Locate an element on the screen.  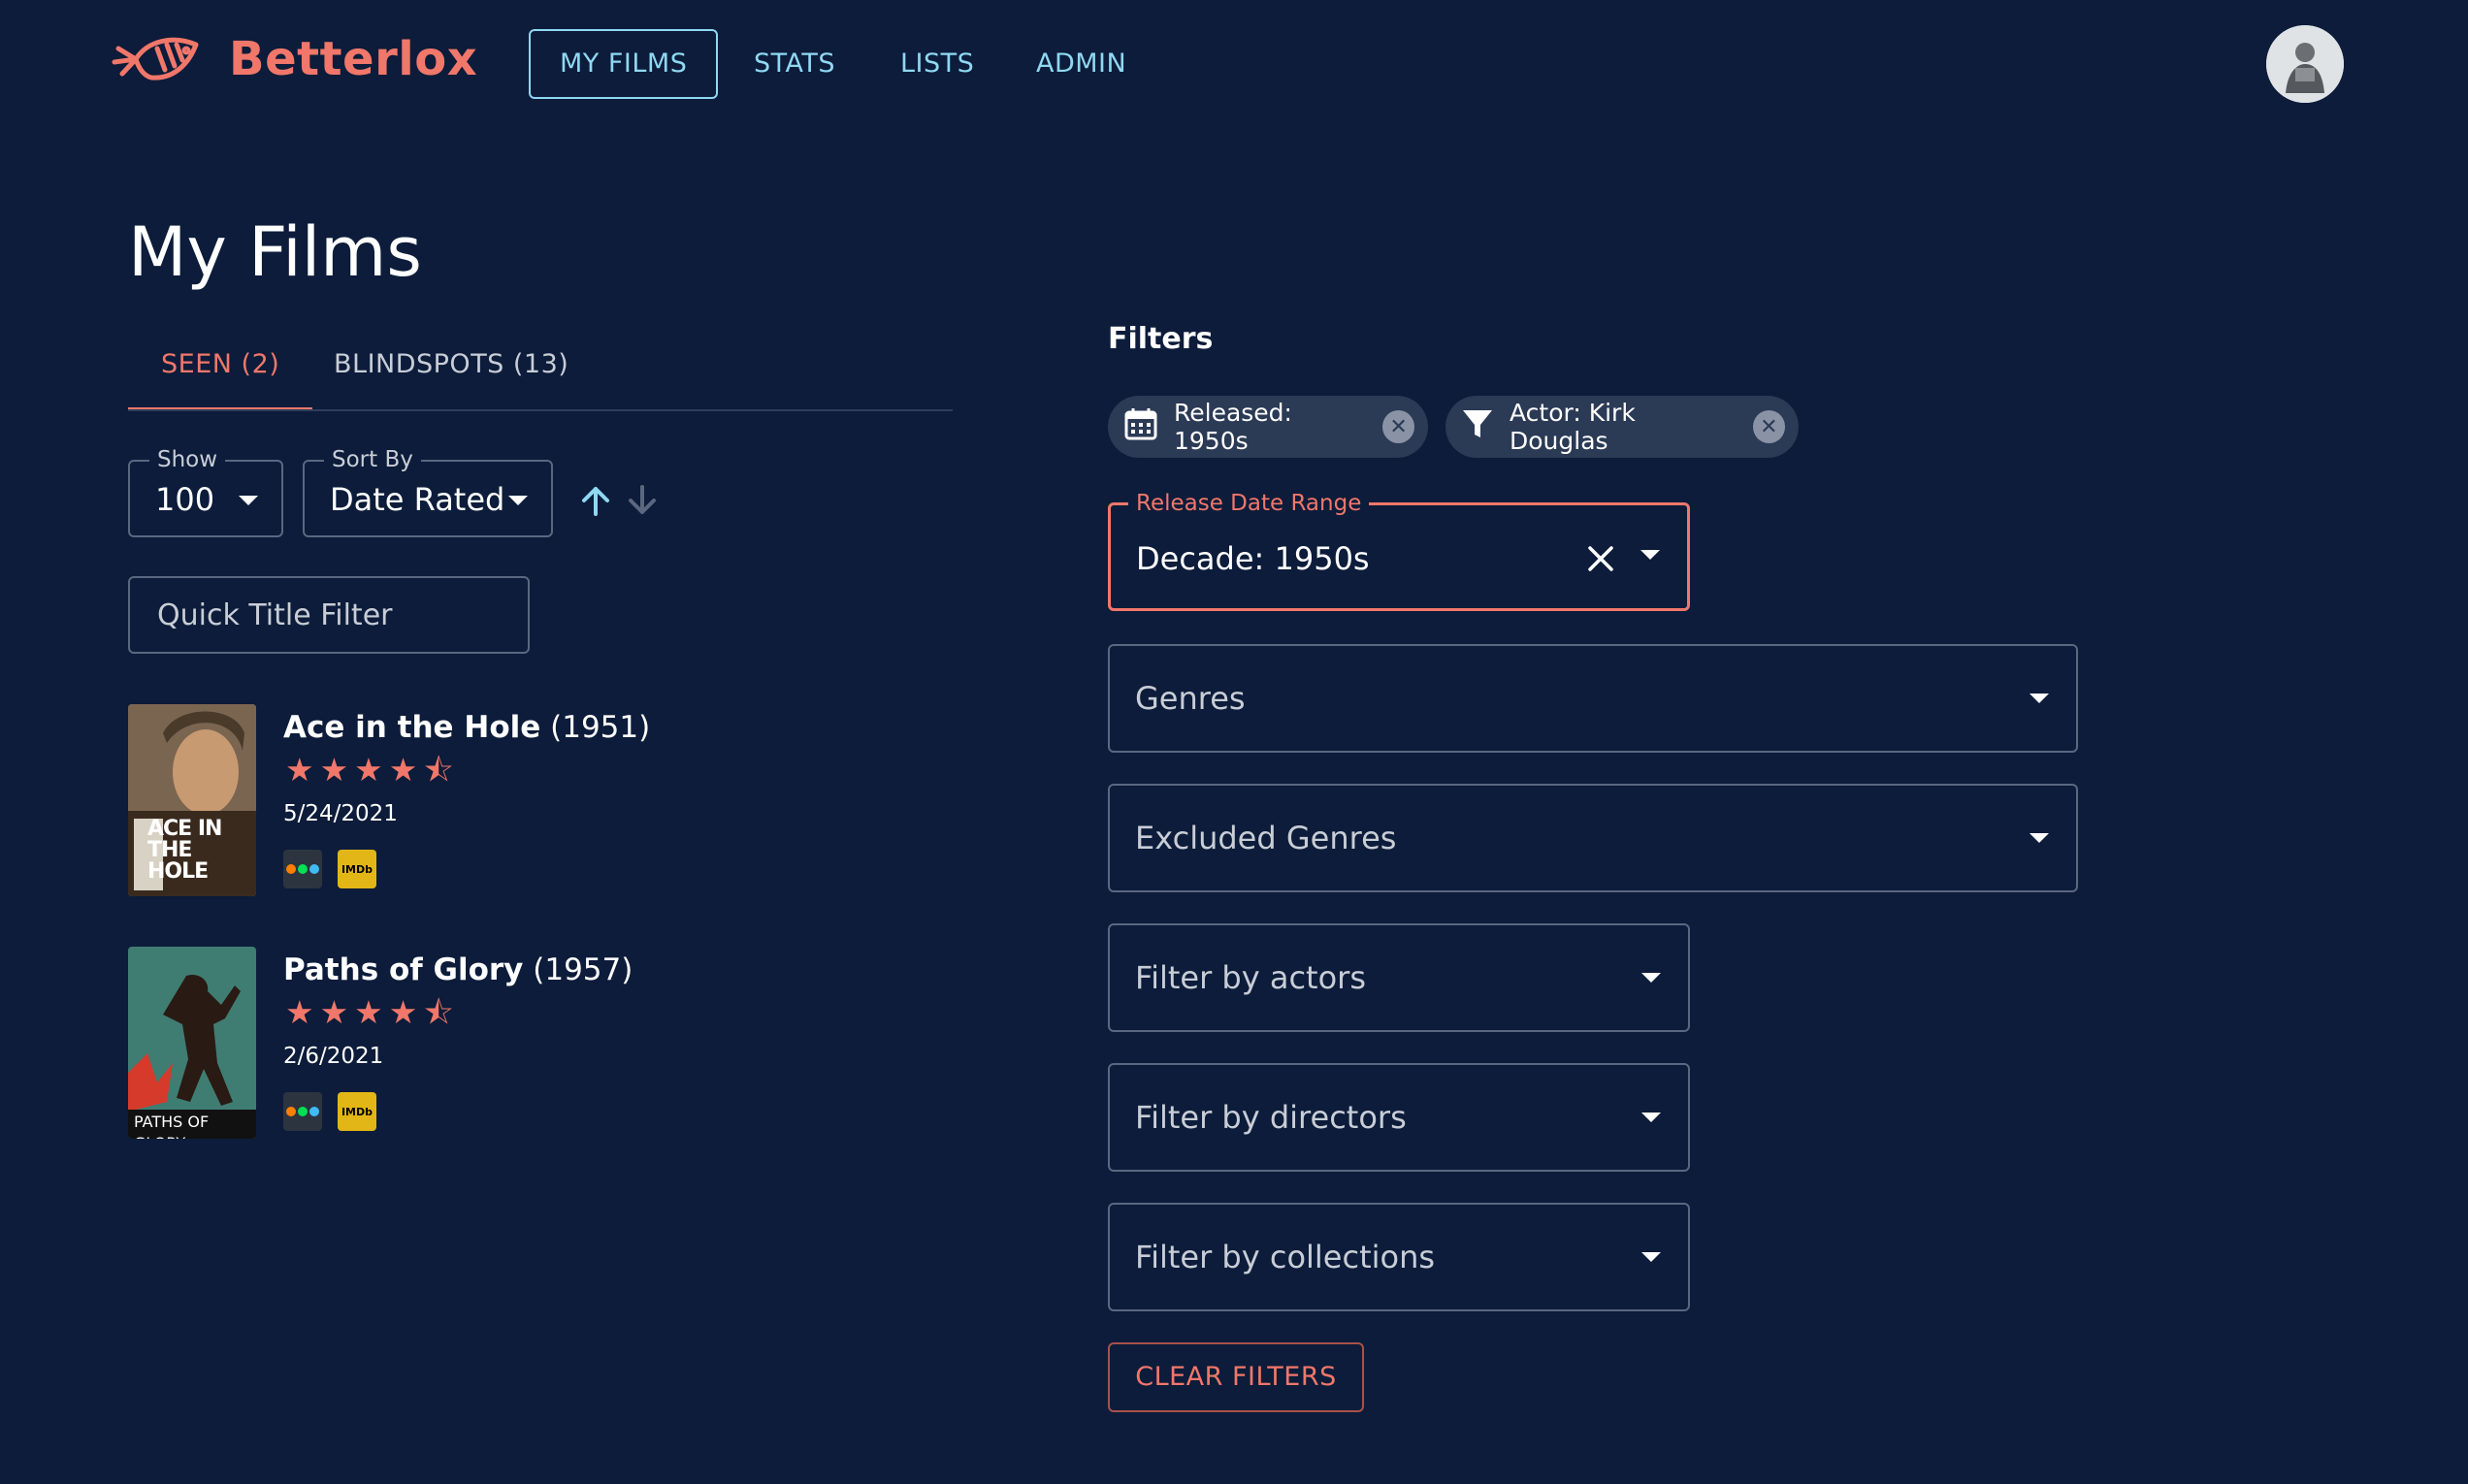
film-title-text: Paths of Glory is located at coordinates (403, 969).